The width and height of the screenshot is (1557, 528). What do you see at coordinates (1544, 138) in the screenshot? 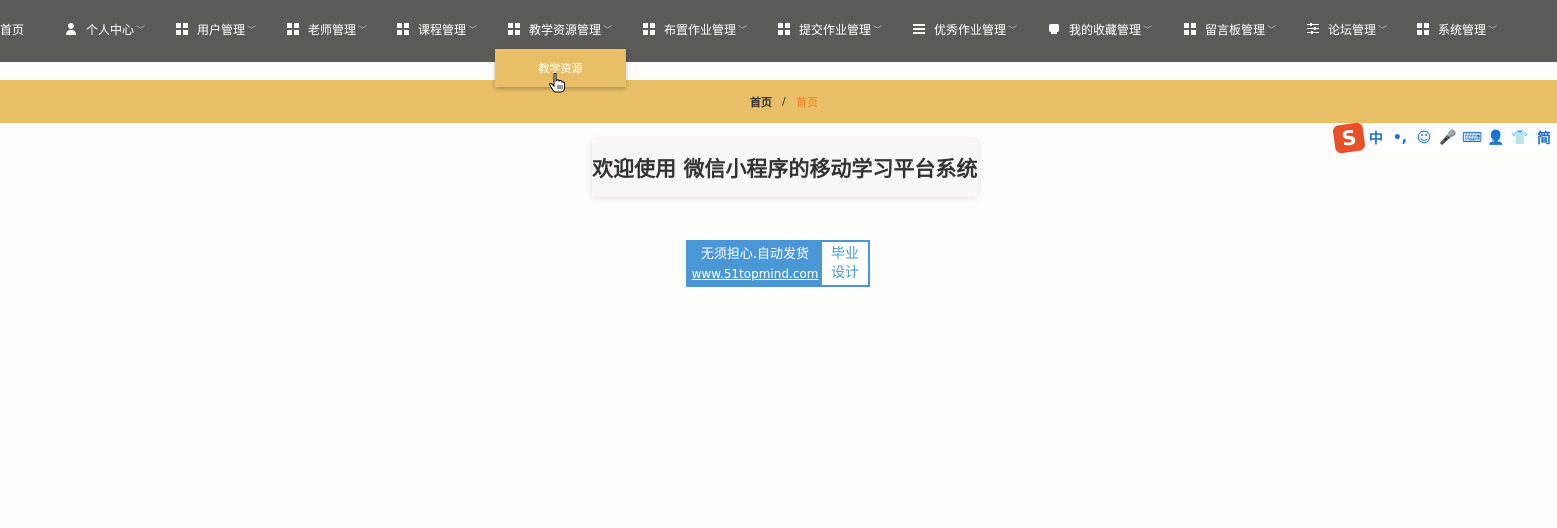
I see `ime-simplified-button: 简` at bounding box center [1544, 138].